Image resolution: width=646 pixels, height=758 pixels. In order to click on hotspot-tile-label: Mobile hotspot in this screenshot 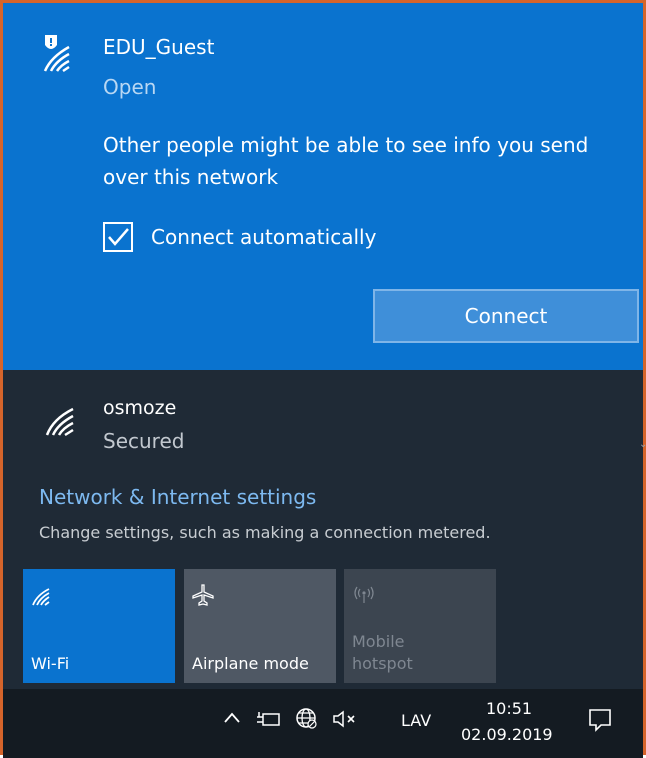, I will do `click(382, 653)`.